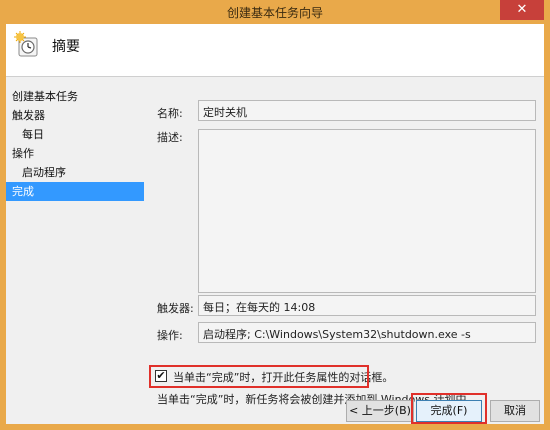  Describe the element at coordinates (367, 110) in the screenshot. I see `name-field: 定时关机` at that location.